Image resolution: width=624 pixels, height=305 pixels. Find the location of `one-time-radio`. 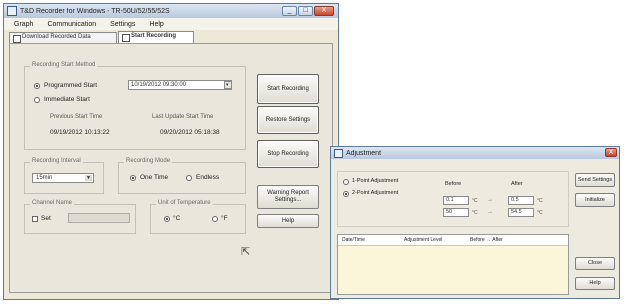

one-time-radio is located at coordinates (133, 178).